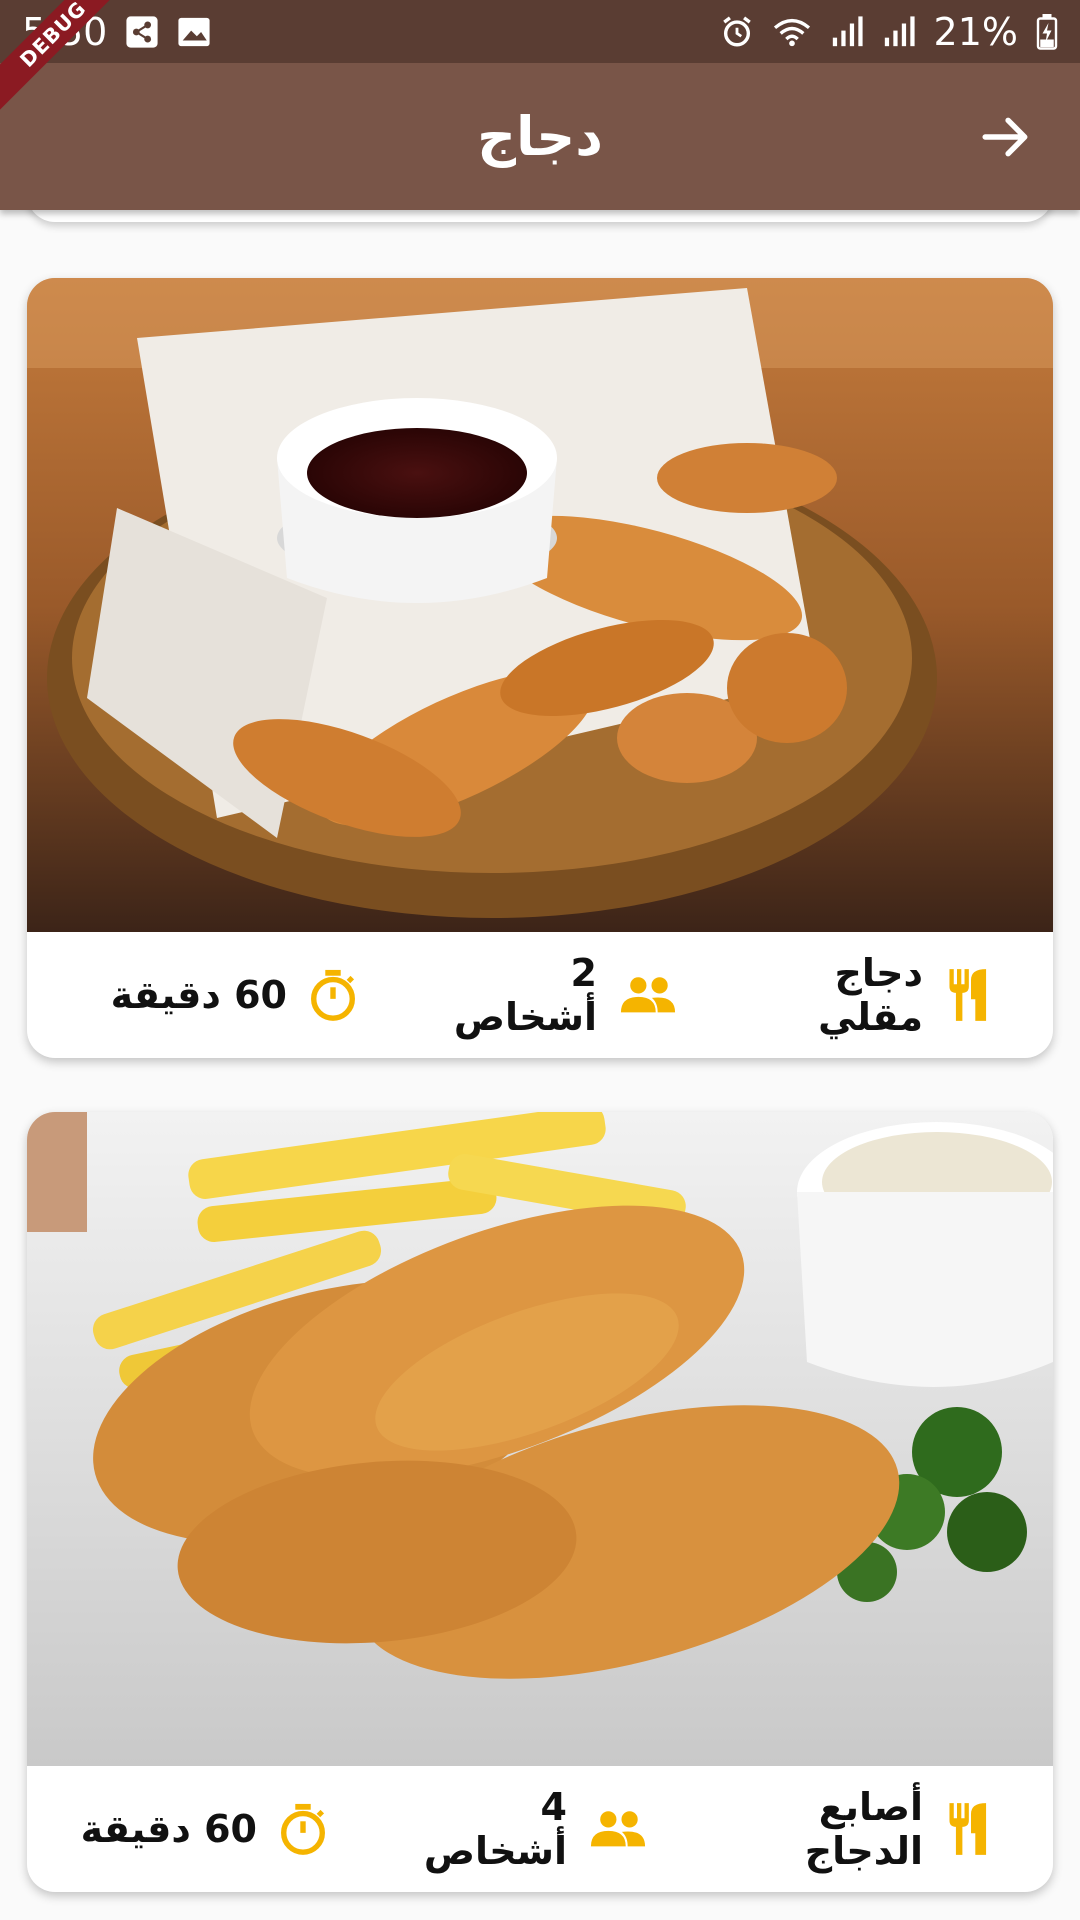 The height and width of the screenshot is (1920, 1080). What do you see at coordinates (1047, 31) in the screenshot?
I see `battery-icon` at bounding box center [1047, 31].